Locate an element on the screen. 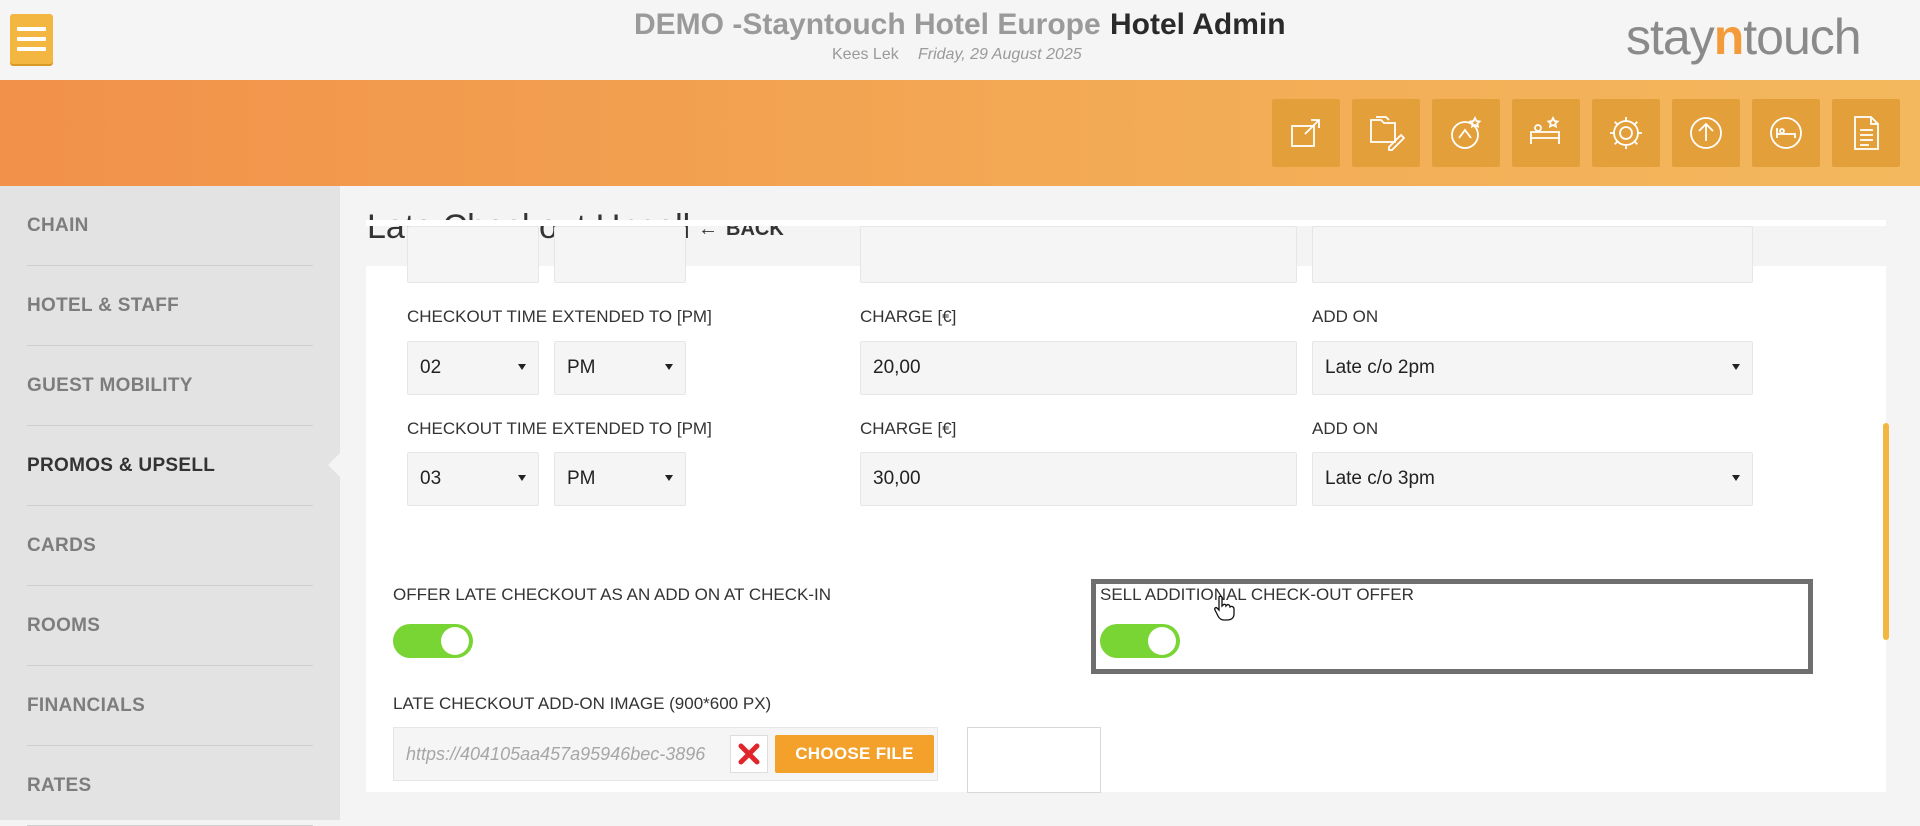  sidebar-item-hotel-staff: HOTEL & STAFF is located at coordinates (170, 306).